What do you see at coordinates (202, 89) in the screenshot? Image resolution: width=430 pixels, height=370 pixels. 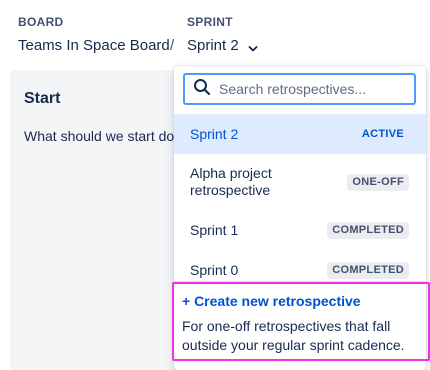 I see `search-icon` at bounding box center [202, 89].